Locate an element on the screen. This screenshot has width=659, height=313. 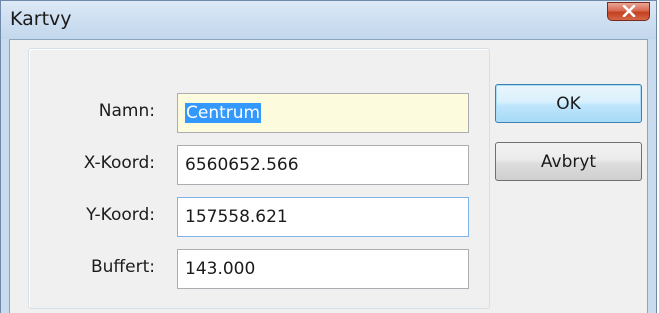
x-koord-label: X-Koord: is located at coordinates (119, 163).